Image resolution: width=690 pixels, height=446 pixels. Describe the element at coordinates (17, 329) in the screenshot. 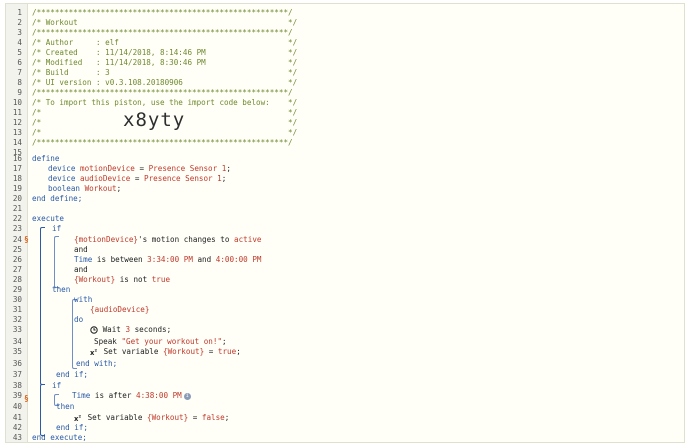

I see `line-number: 33` at that location.